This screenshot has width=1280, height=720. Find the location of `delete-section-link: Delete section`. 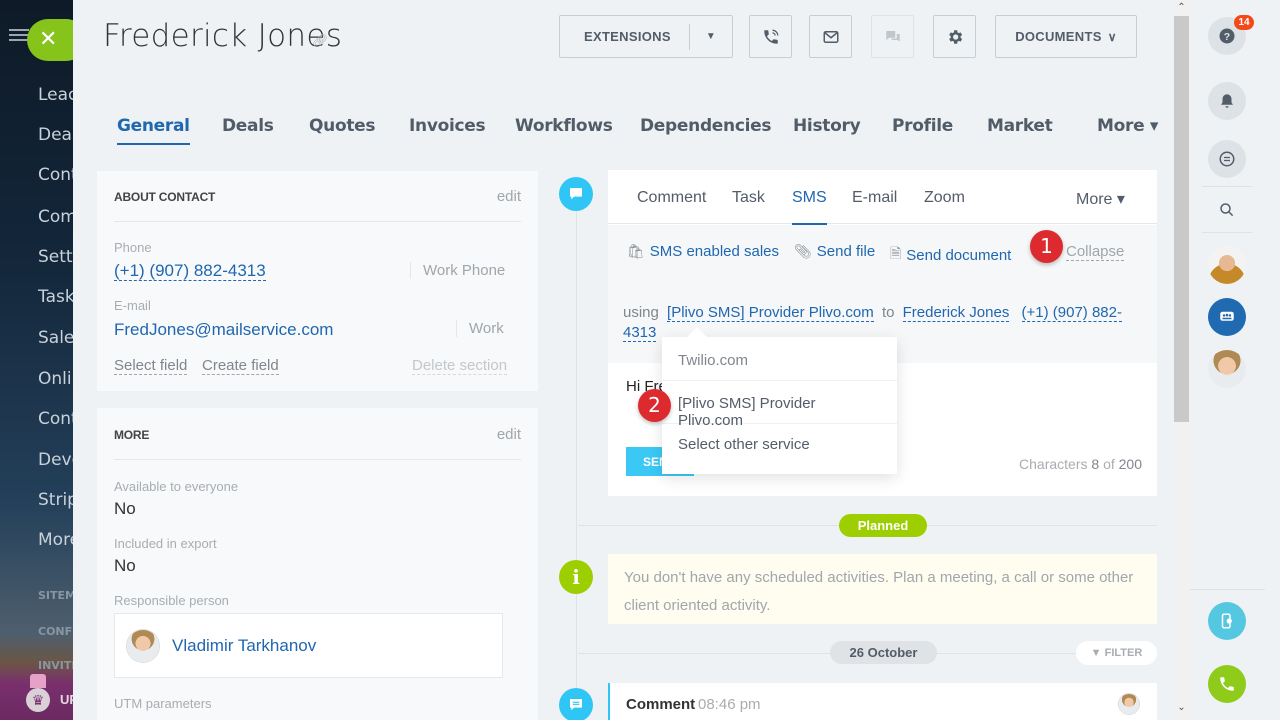

delete-section-link: Delete section is located at coordinates (460, 366).